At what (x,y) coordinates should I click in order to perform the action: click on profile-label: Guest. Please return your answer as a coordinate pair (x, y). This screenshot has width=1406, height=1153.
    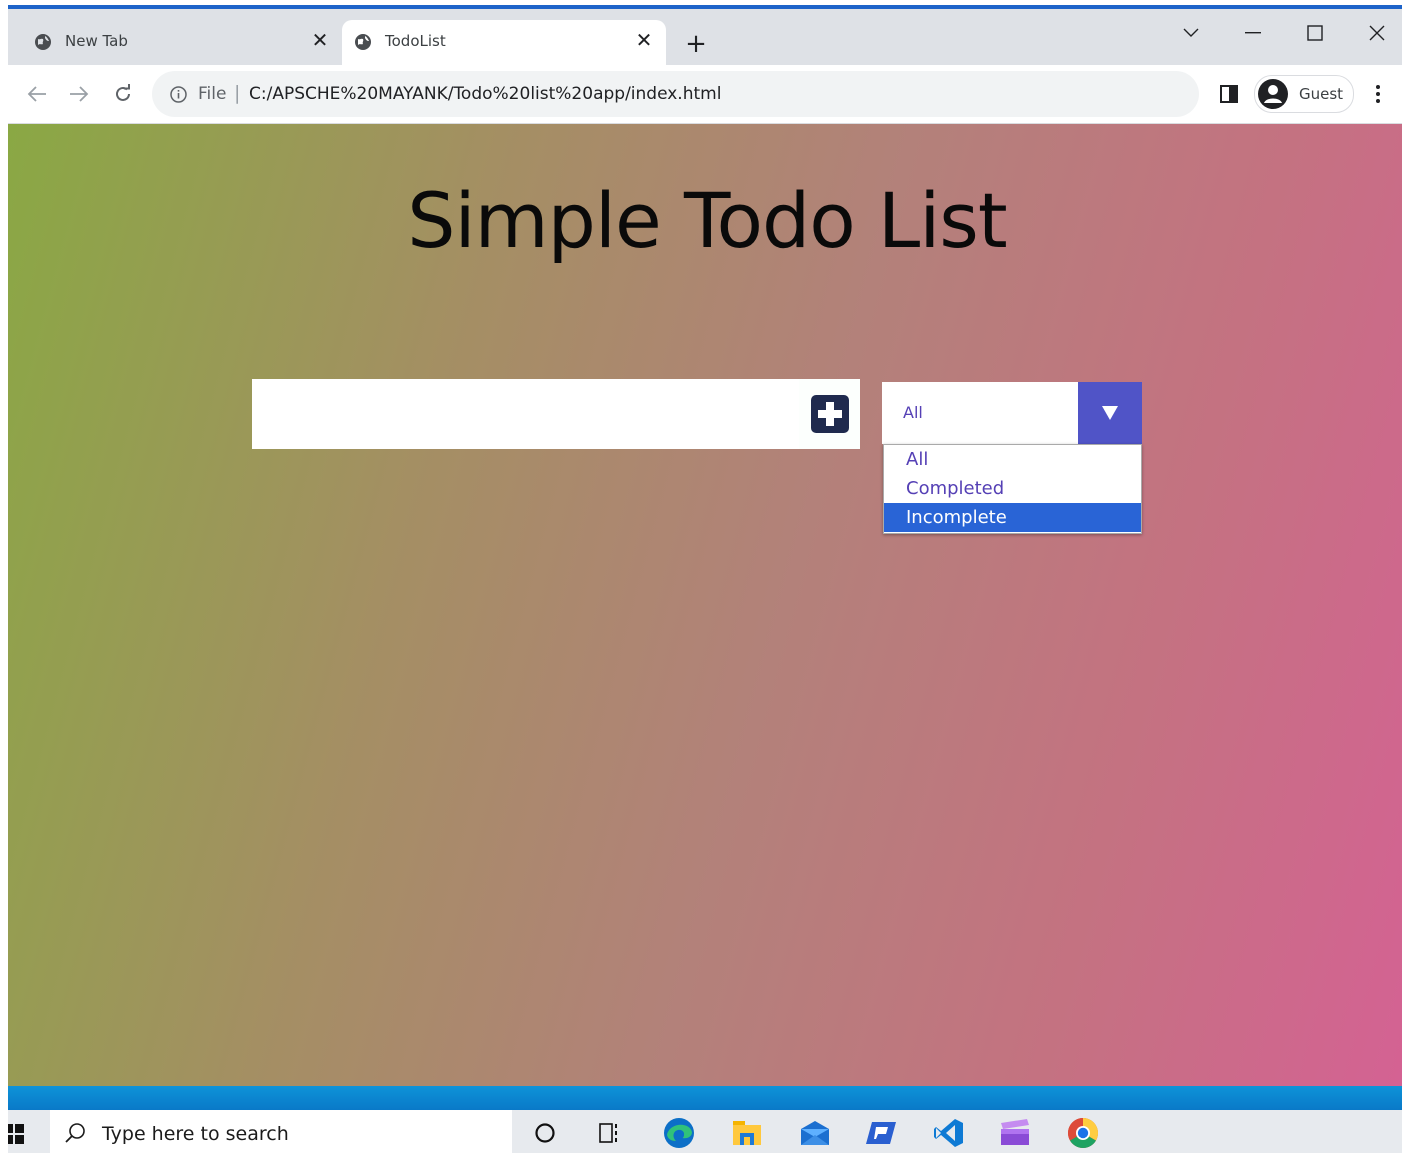
    Looking at the image, I should click on (1321, 94).